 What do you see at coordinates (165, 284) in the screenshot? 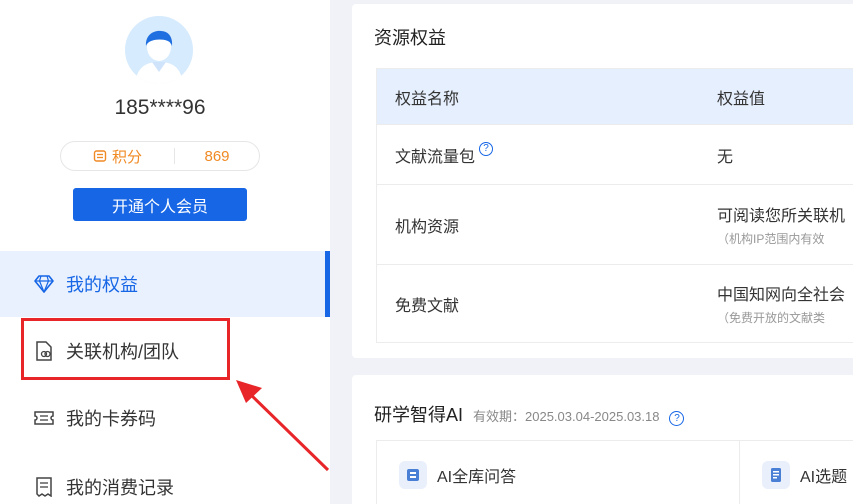
I see `sidebar-item-my-benefits: 我的权益` at bounding box center [165, 284].